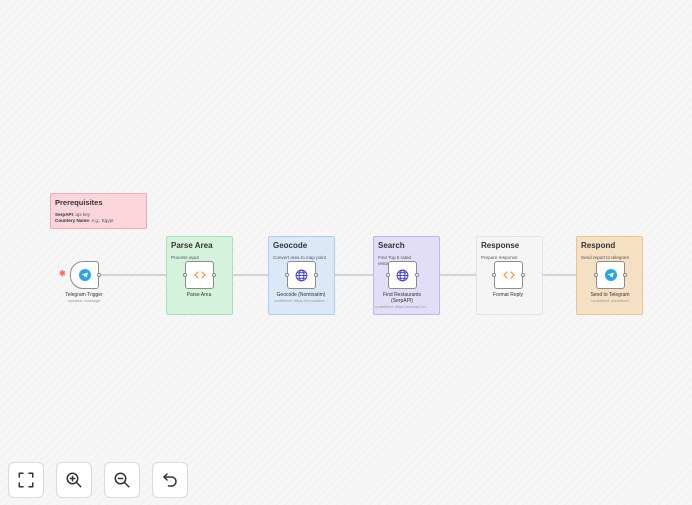 Image resolution: width=692 pixels, height=505 pixels. What do you see at coordinates (84, 220) in the screenshot?
I see `sticky-line-country: Countery Name: e.g., Egypt` at bounding box center [84, 220].